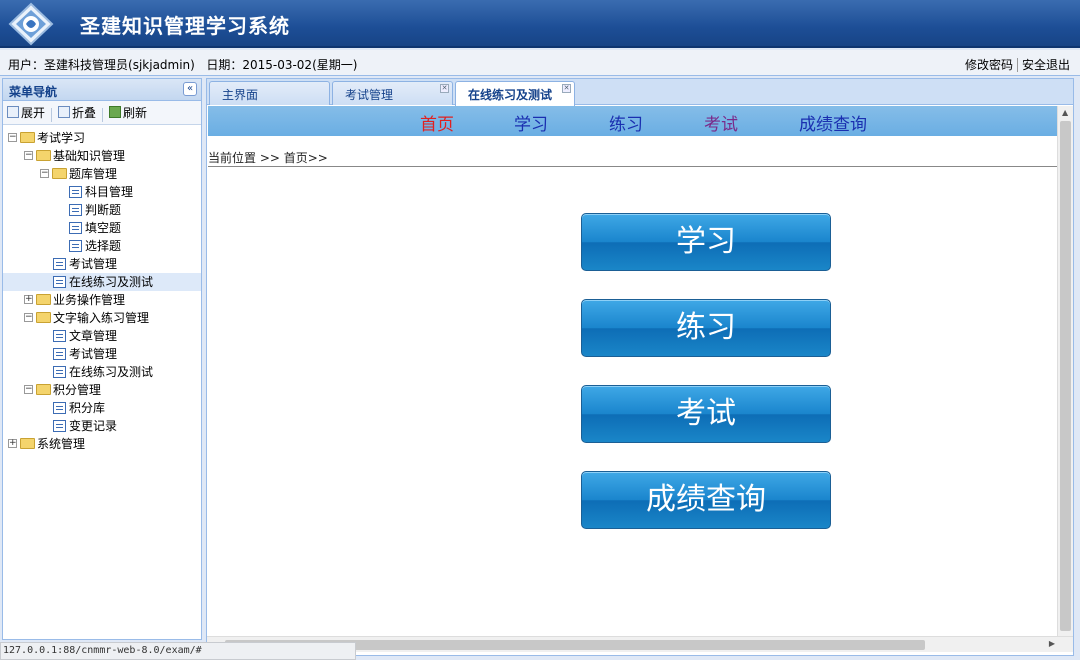  Describe the element at coordinates (135, 112) in the screenshot. I see `refresh-label: 刷新` at that location.